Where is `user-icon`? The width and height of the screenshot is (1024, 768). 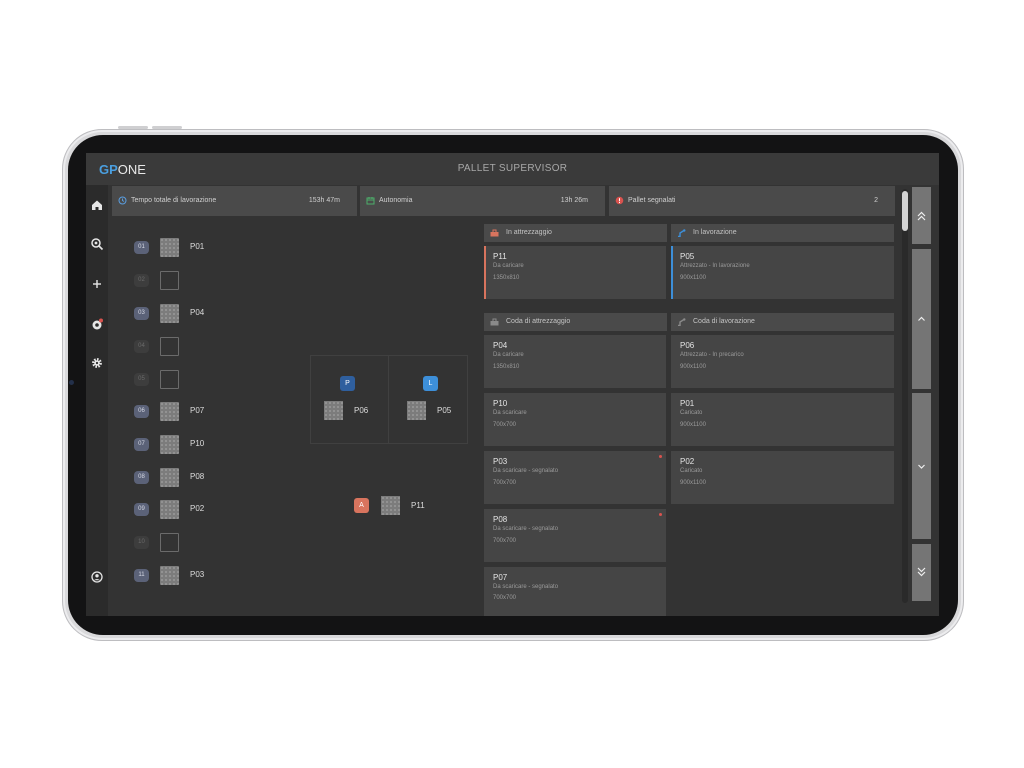
user-icon is located at coordinates (97, 577).